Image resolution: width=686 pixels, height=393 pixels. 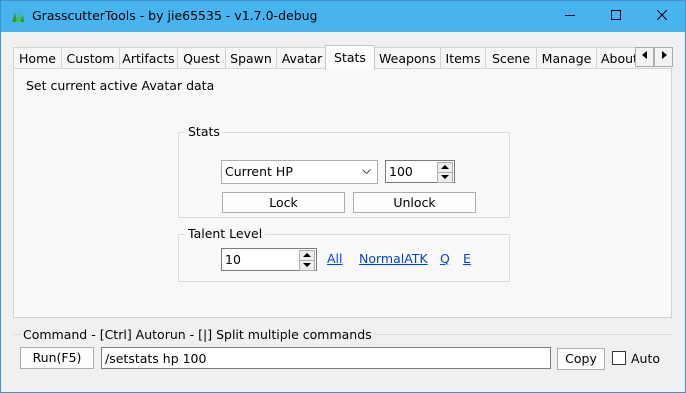 What do you see at coordinates (366, 172) in the screenshot?
I see `chevron-down-icon` at bounding box center [366, 172].